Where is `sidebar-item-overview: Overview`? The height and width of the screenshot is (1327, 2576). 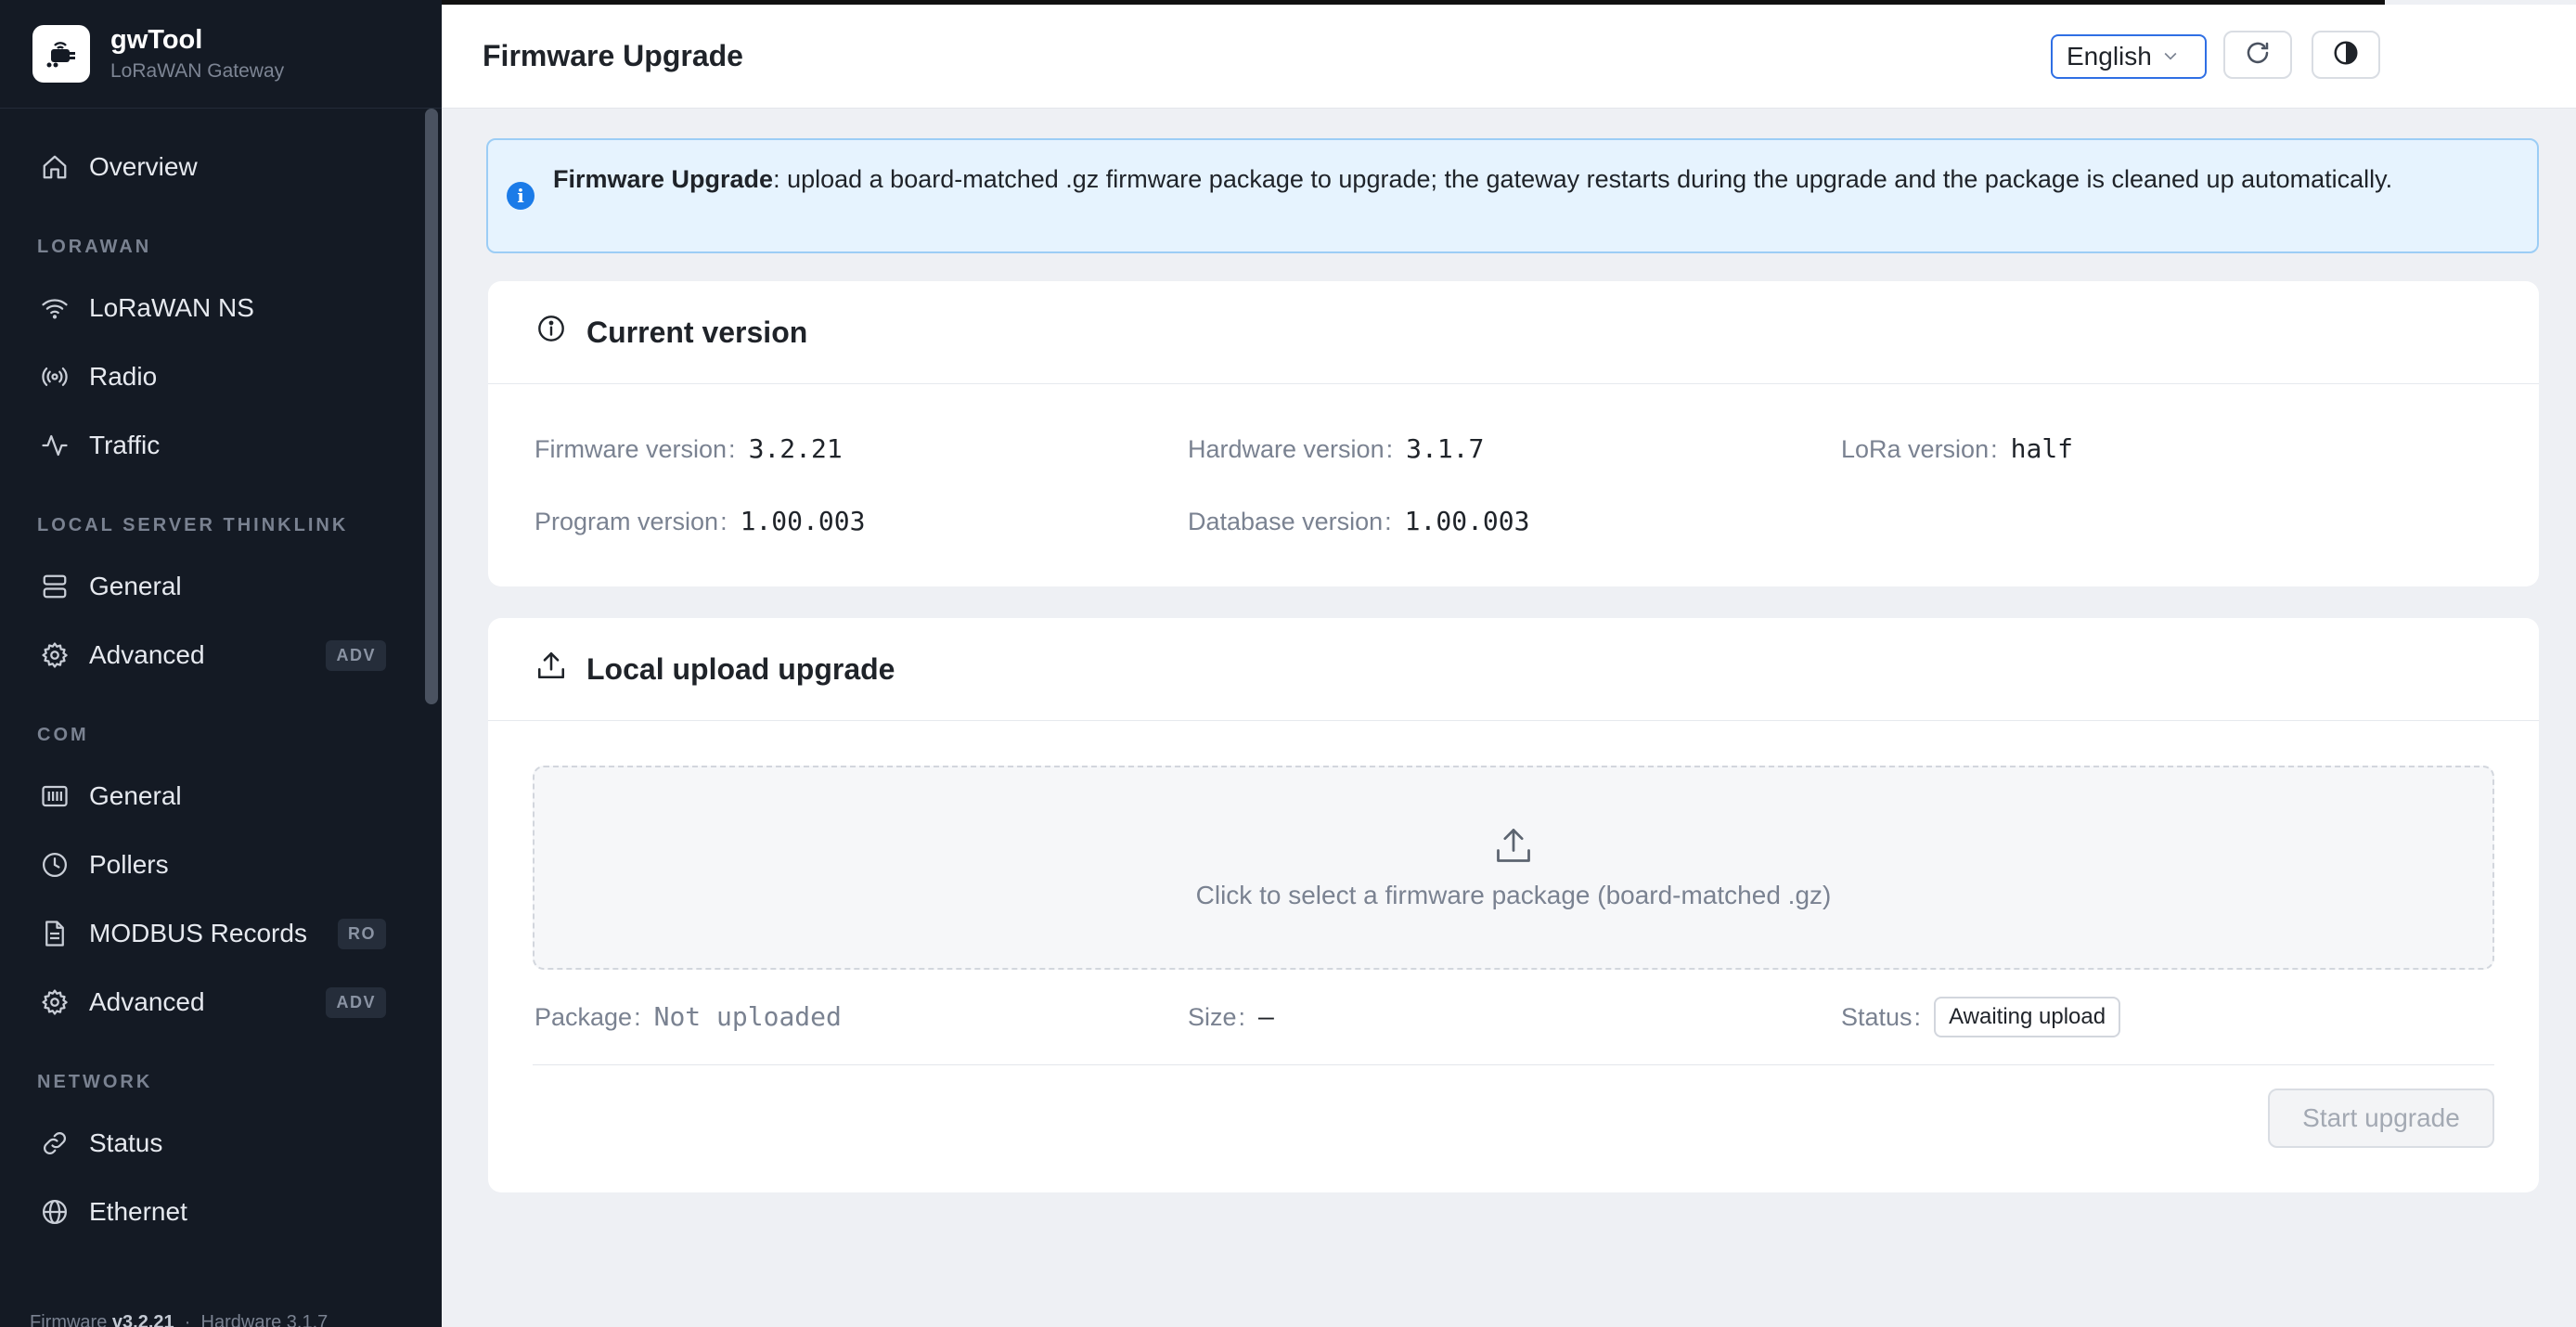 sidebar-item-overview: Overview is located at coordinates (221, 167).